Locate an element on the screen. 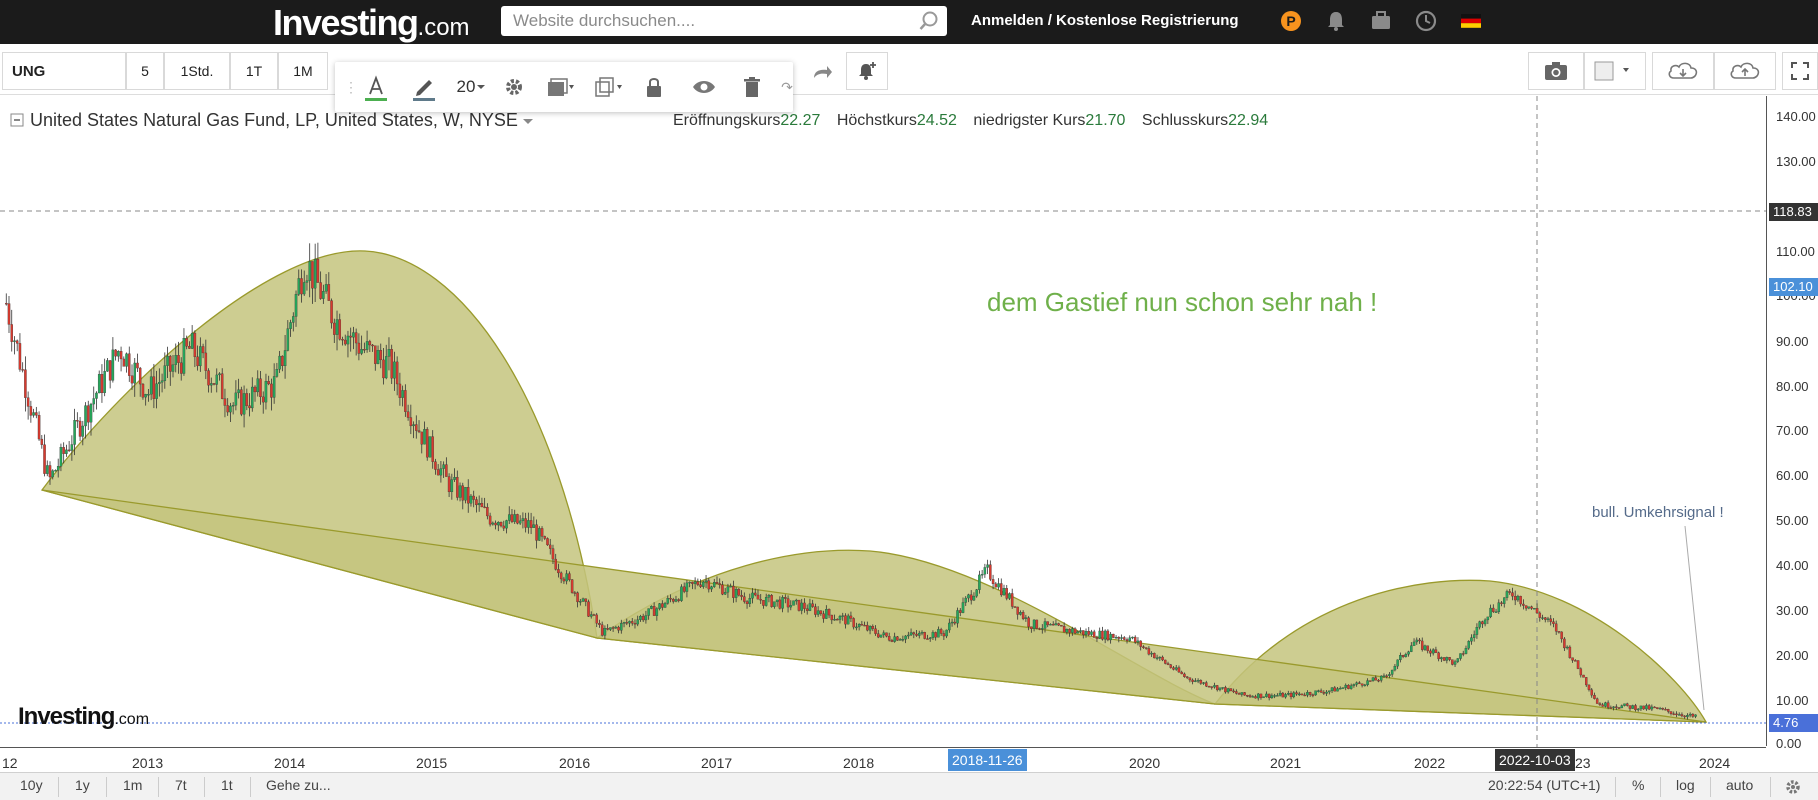 The height and width of the screenshot is (800, 1818). auto-toggle: auto is located at coordinates (1739, 785).